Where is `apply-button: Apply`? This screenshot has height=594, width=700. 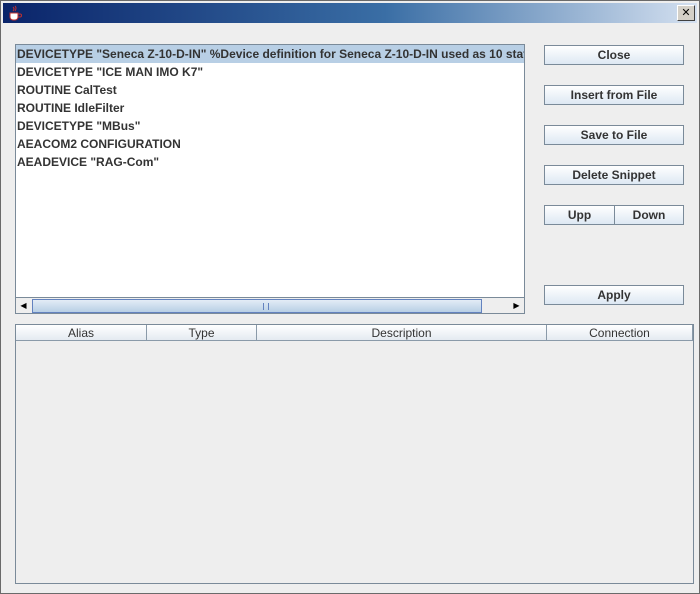 apply-button: Apply is located at coordinates (614, 295).